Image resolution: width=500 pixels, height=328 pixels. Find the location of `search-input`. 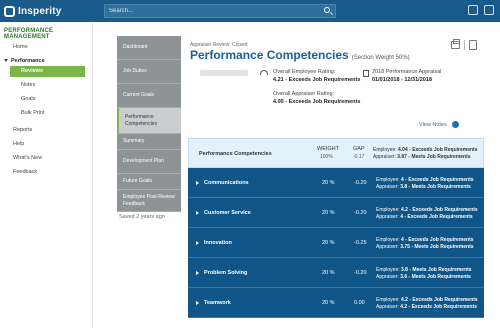

search-input is located at coordinates (220, 11).